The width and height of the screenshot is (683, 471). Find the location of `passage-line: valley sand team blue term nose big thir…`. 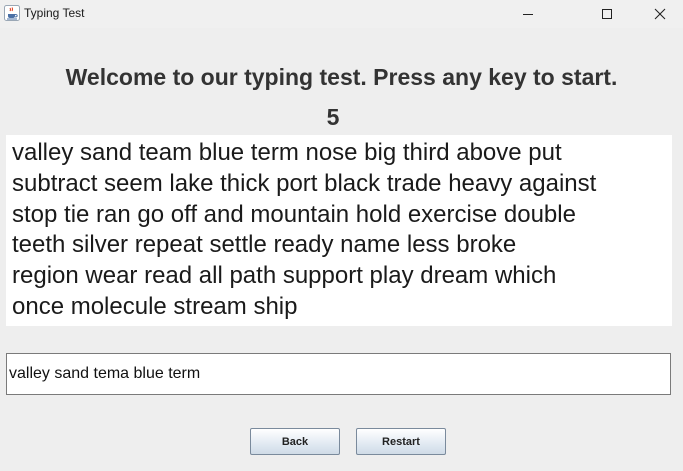

passage-line: valley sand team blue term nose big thir… is located at coordinates (287, 152).